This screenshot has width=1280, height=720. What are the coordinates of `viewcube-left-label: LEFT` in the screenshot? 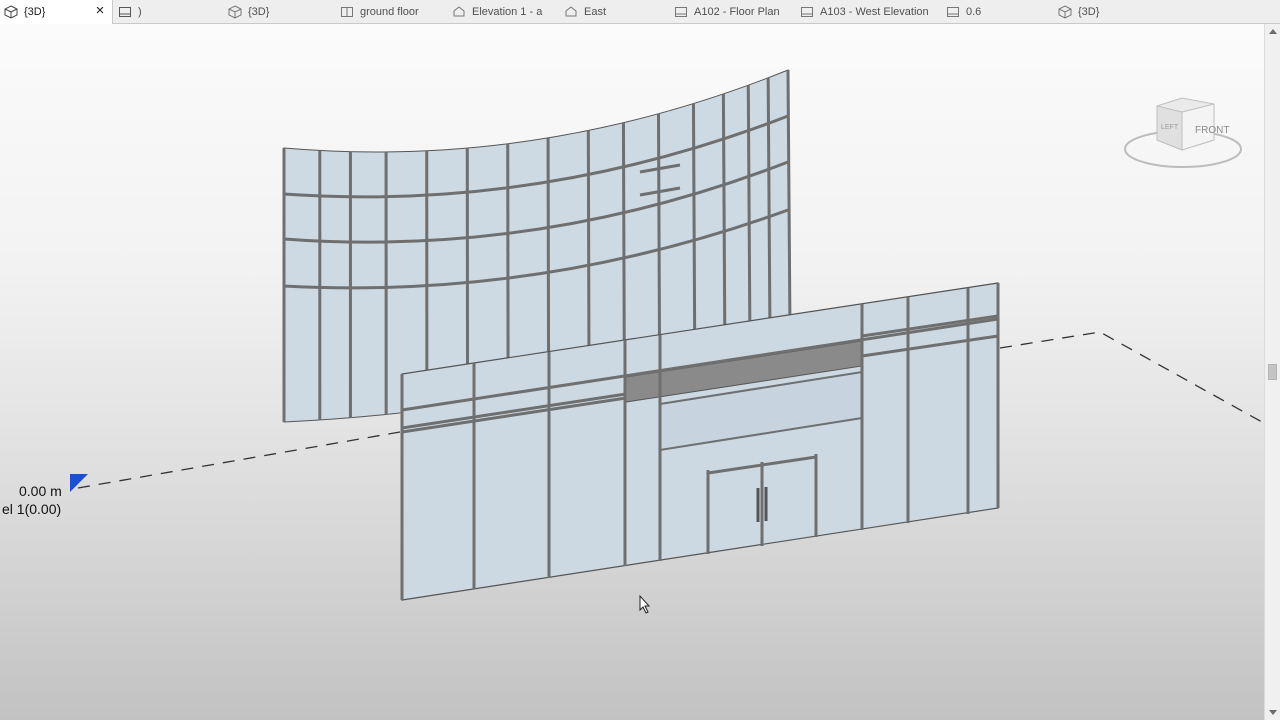 It's located at (1170, 127).